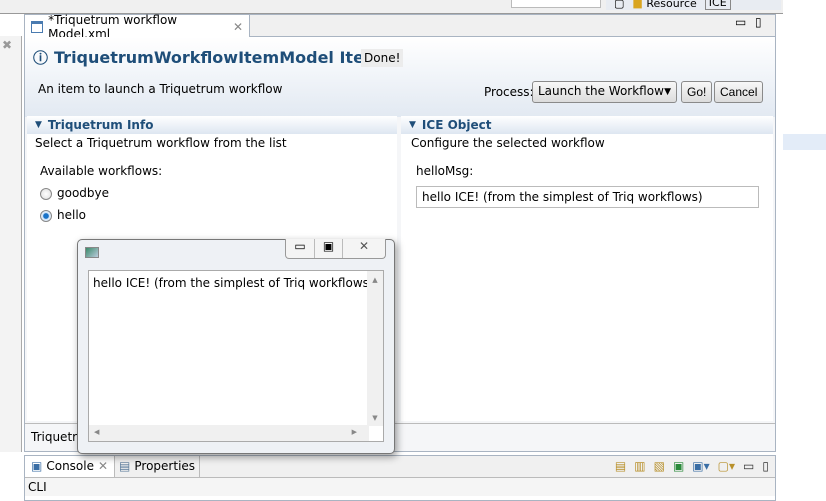  I want to click on workflows-label: Available workflows:, so click(101, 171).